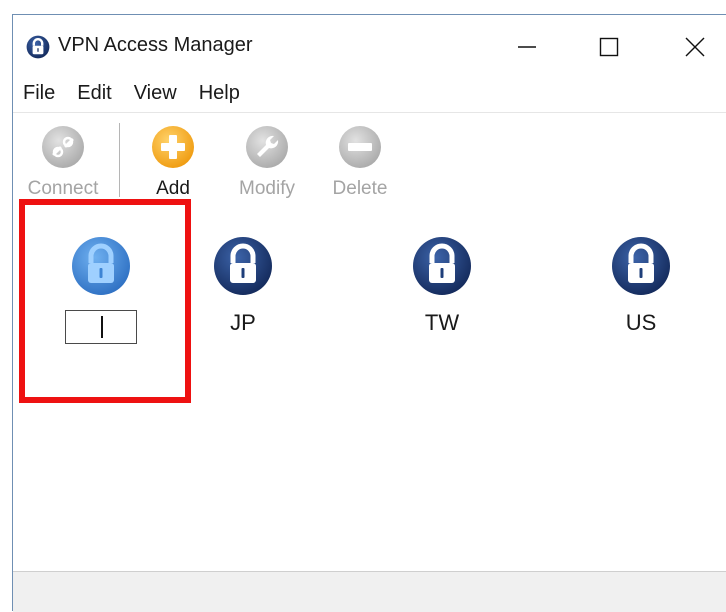  I want to click on window-title: VPN Access Manager, so click(155, 45).